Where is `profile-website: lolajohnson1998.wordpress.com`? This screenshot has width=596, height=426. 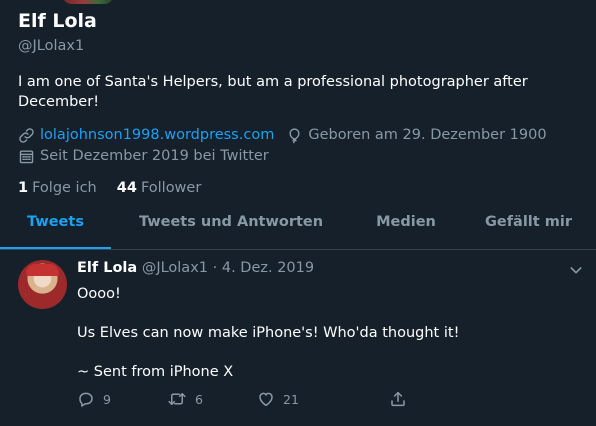 profile-website: lolajohnson1998.wordpress.com is located at coordinates (146, 135).